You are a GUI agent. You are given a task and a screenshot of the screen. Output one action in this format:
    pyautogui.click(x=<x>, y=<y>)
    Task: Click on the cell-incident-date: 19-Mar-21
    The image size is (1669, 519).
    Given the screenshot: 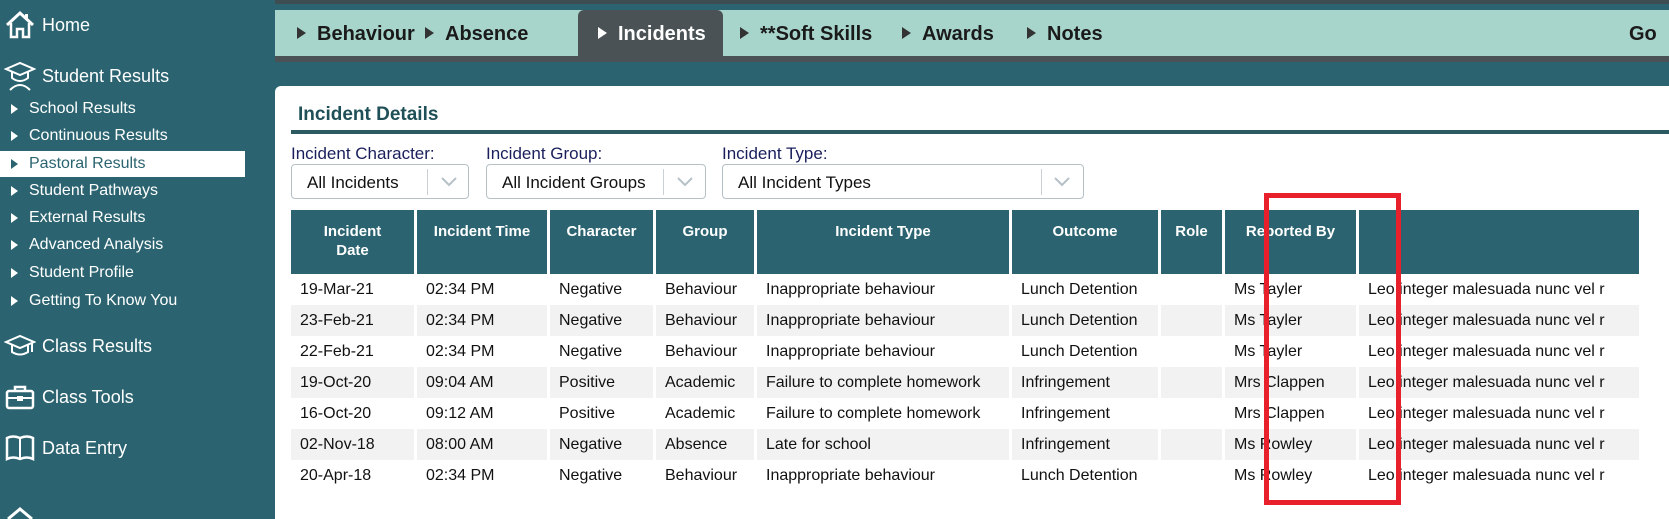 What is the action you would take?
    pyautogui.click(x=352, y=289)
    